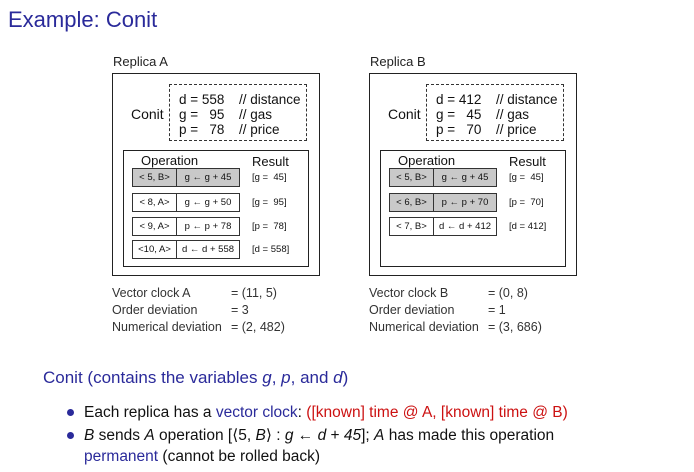 The image size is (694, 472). What do you see at coordinates (459, 114) in the screenshot?
I see `var-g-b: g = 45` at bounding box center [459, 114].